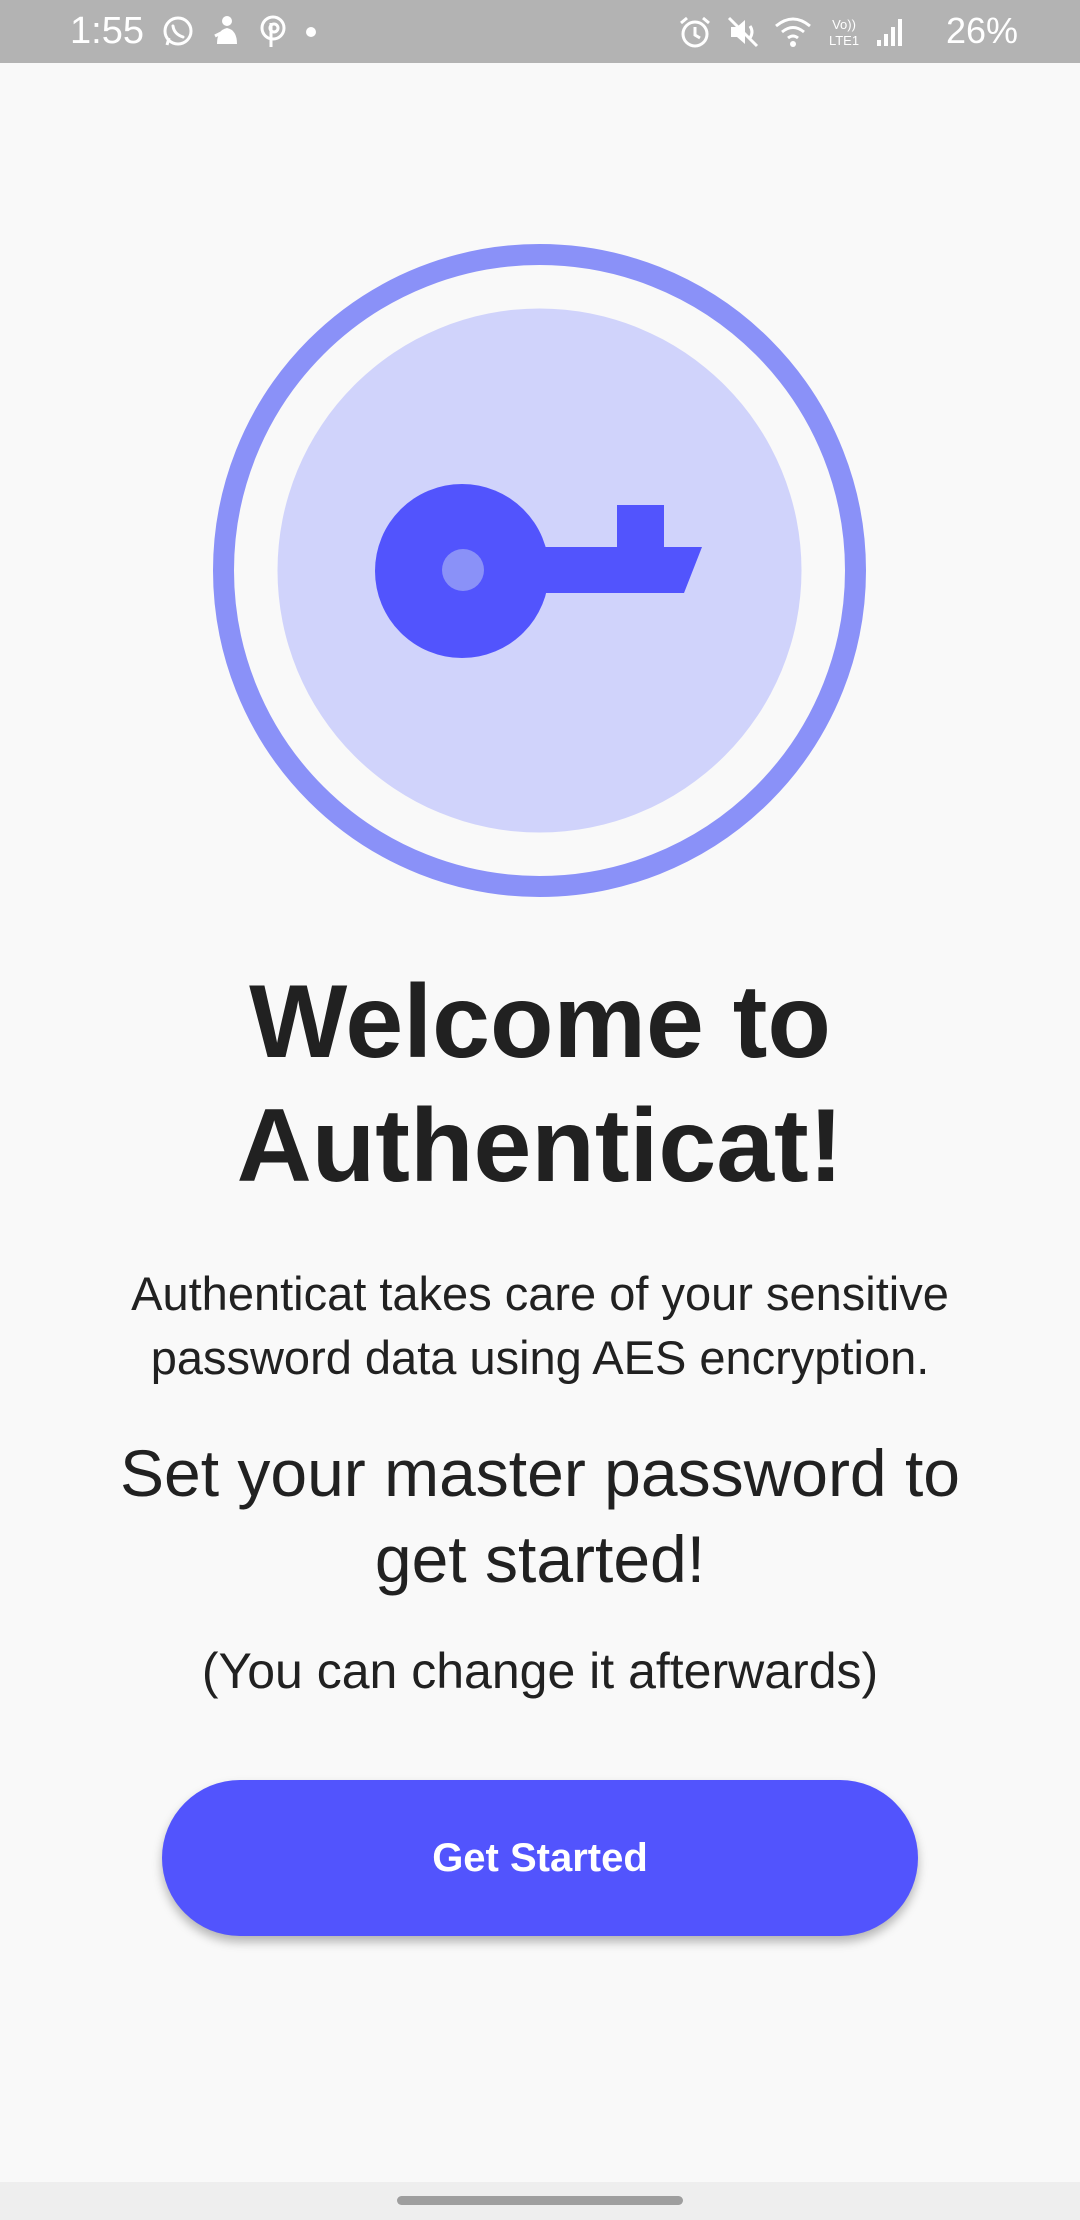 The width and height of the screenshot is (1080, 2220). What do you see at coordinates (844, 24) in the screenshot?
I see `svg-text: Vo))` at bounding box center [844, 24].